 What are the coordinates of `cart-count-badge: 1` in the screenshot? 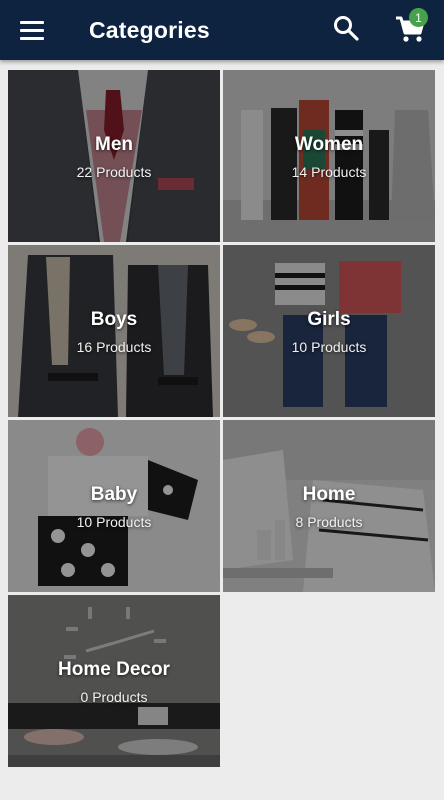 It's located at (418, 17).